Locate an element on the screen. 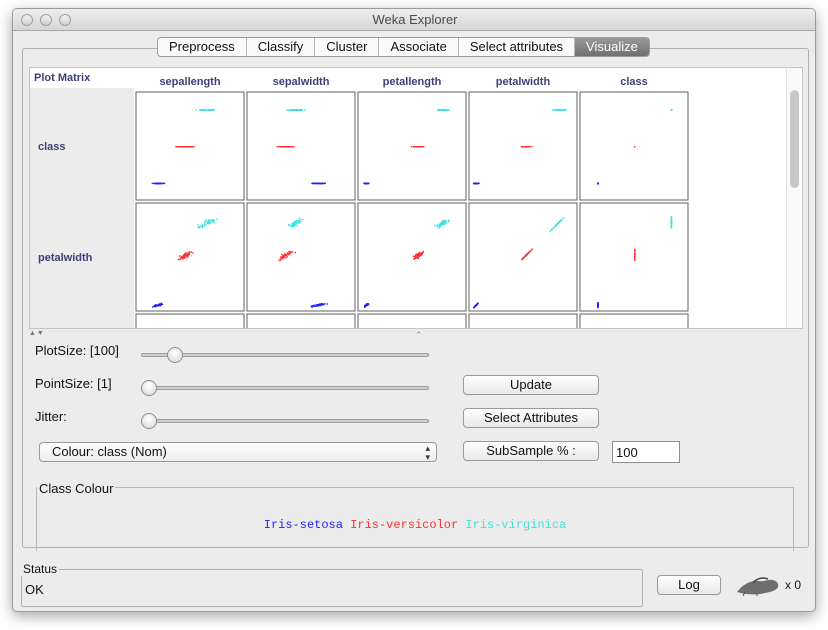 The image size is (828, 630). jitter-knob is located at coordinates (149, 421).